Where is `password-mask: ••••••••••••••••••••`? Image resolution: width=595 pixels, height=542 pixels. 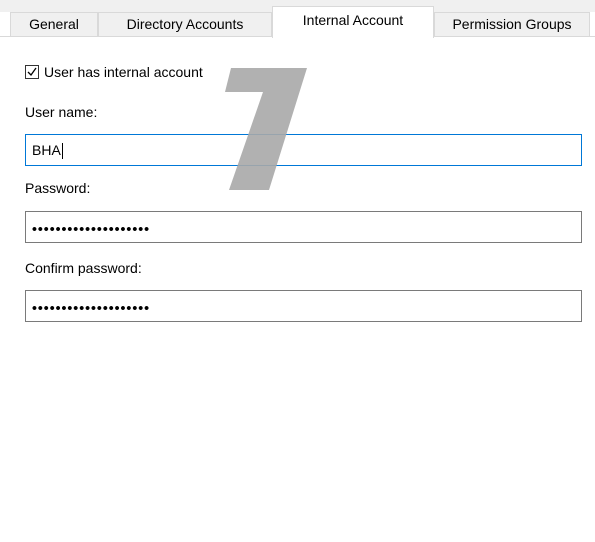
password-mask: •••••••••••••••••••• is located at coordinates (91, 228).